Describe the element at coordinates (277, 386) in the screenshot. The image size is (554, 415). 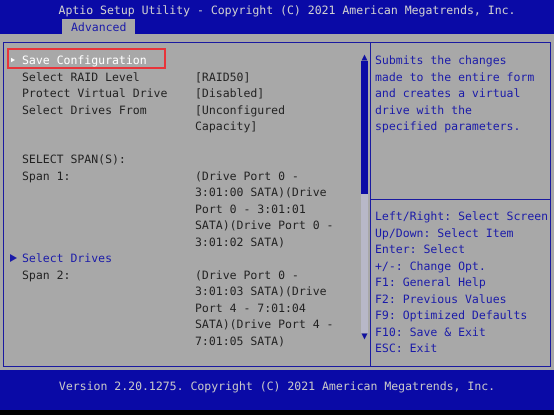
I see `footer-text: Version 2.20.1275. Copyright (C) 2021 American Megatrends, Inc.` at that location.